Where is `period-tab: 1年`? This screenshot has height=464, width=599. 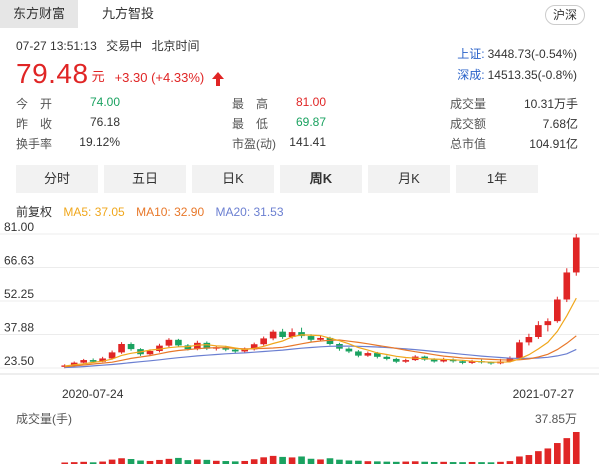
period-tab: 1年 is located at coordinates (497, 179).